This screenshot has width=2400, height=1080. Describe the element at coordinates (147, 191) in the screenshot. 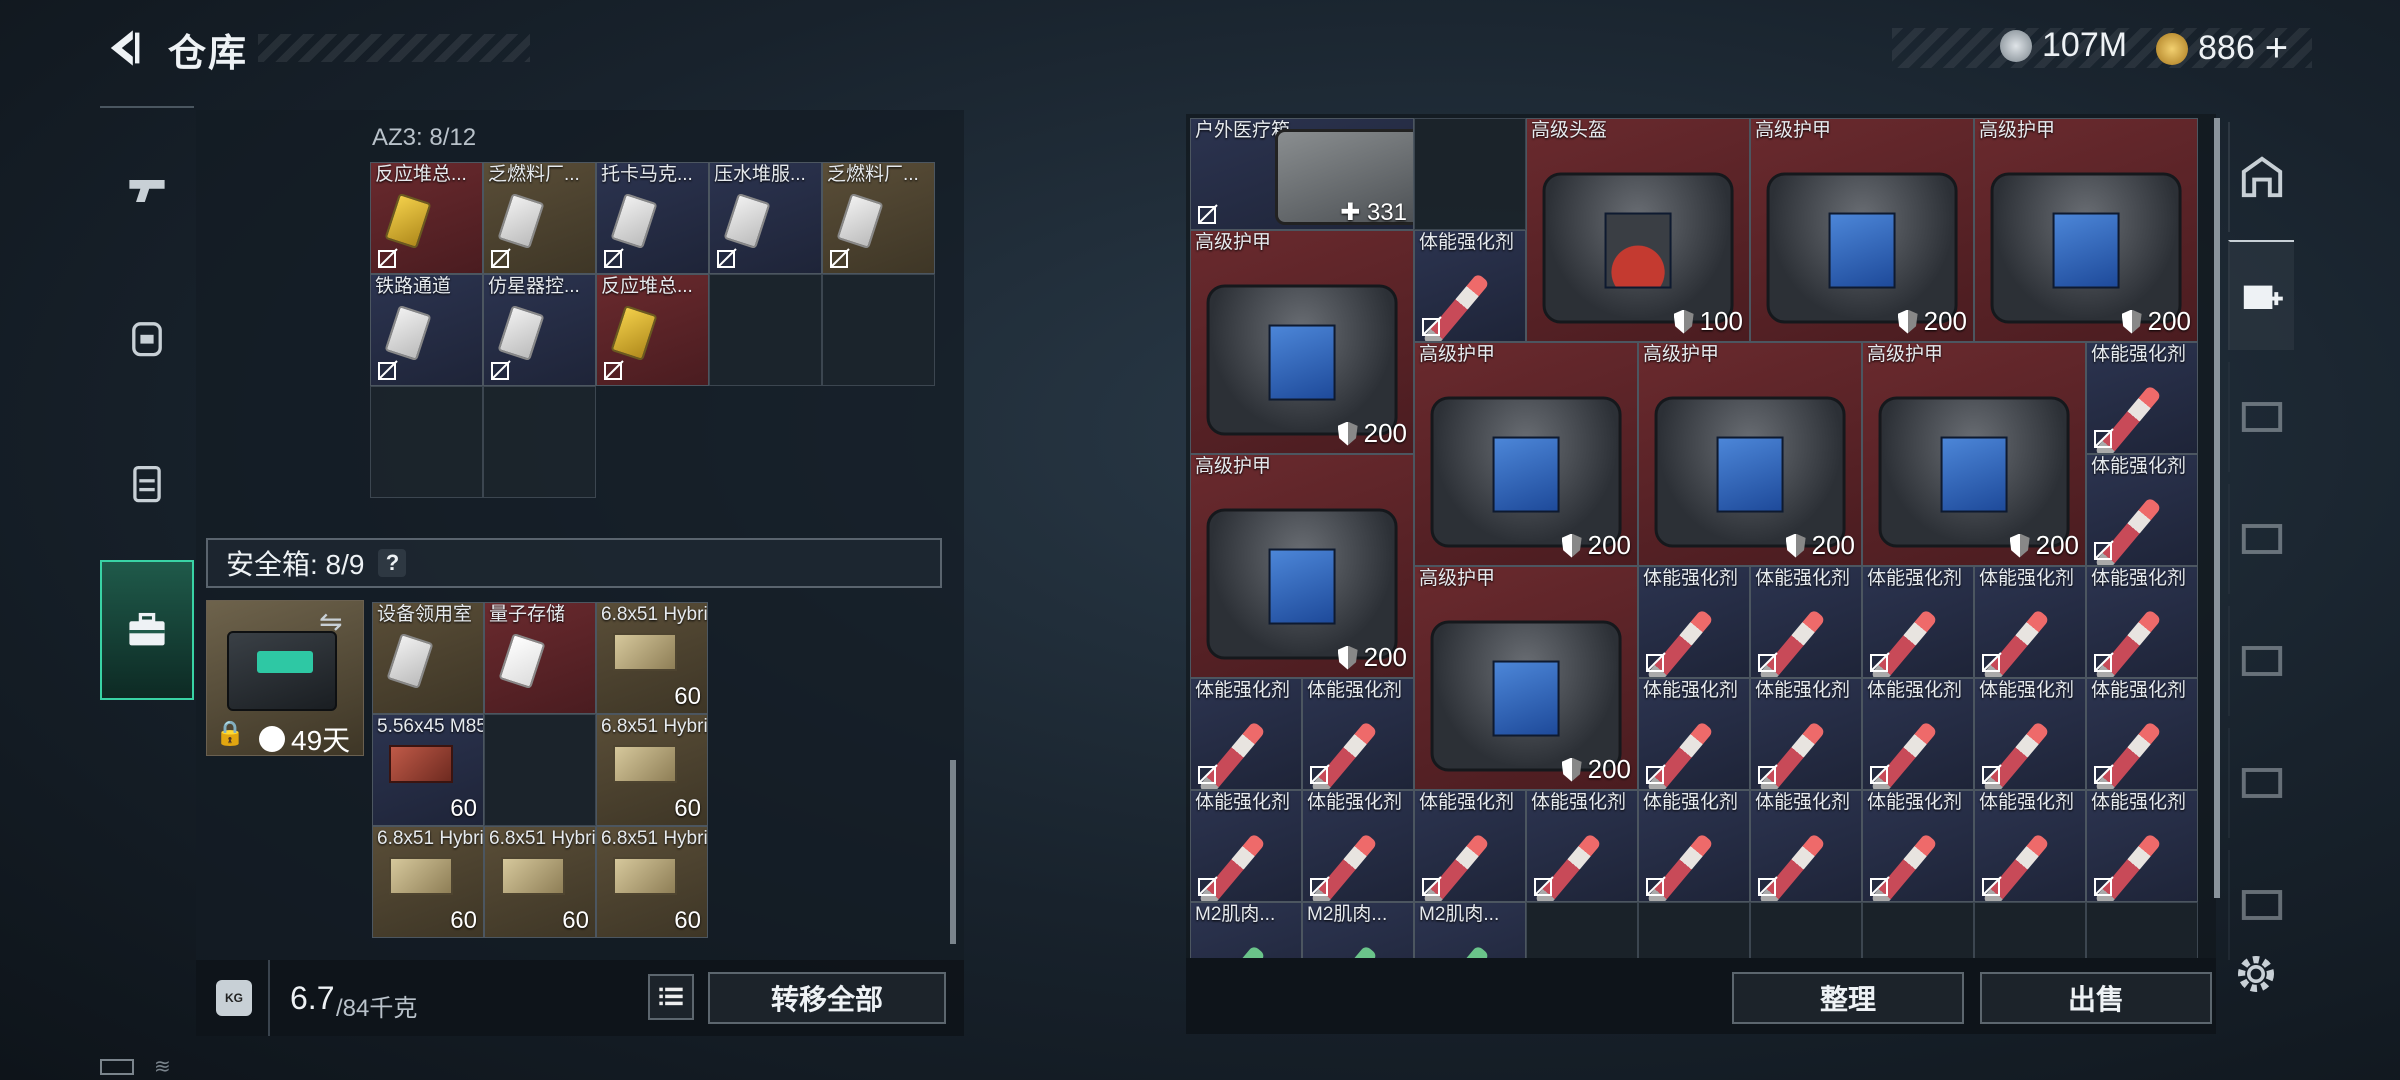

I see `nav-weapons` at that location.